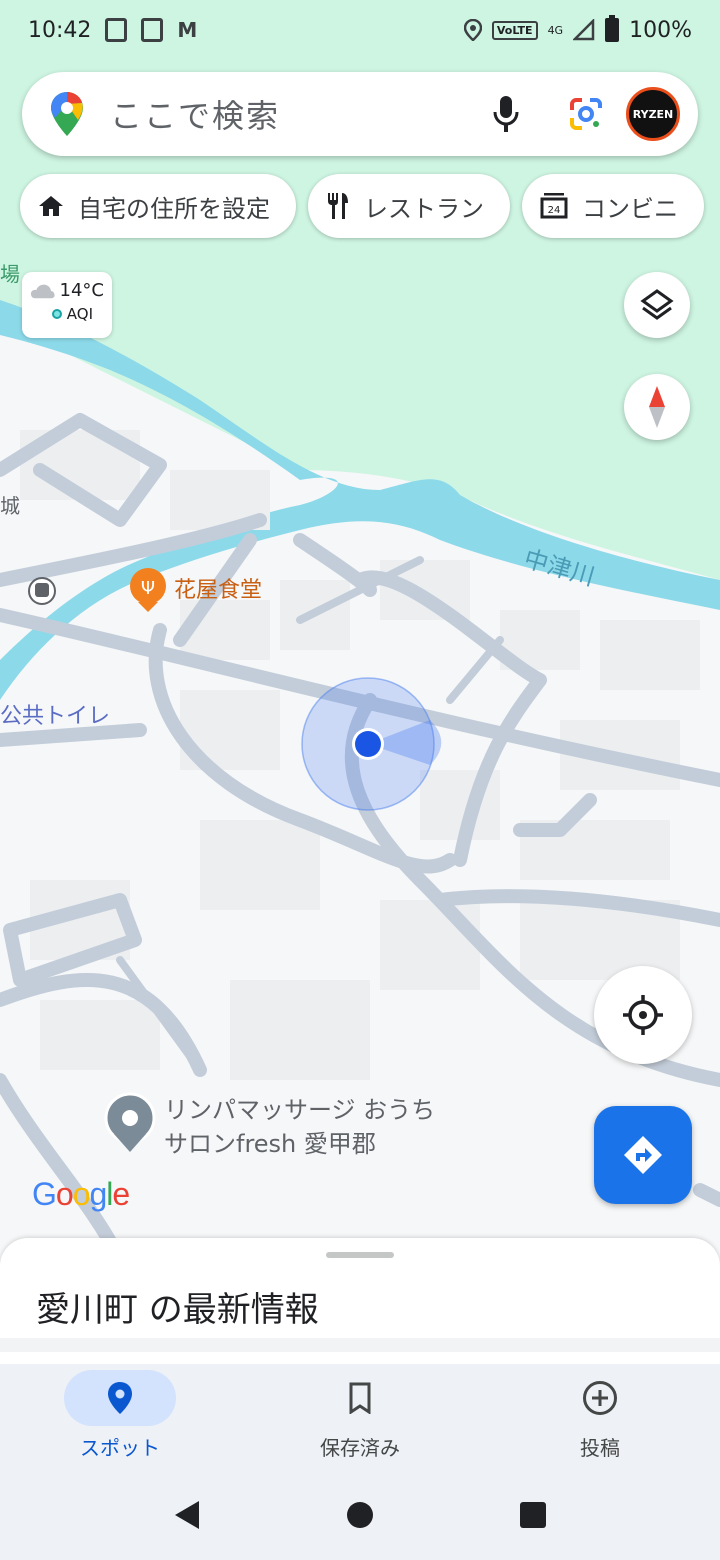 The image size is (720, 1560). What do you see at coordinates (555, 30) in the screenshot?
I see `network-type: 4G` at bounding box center [555, 30].